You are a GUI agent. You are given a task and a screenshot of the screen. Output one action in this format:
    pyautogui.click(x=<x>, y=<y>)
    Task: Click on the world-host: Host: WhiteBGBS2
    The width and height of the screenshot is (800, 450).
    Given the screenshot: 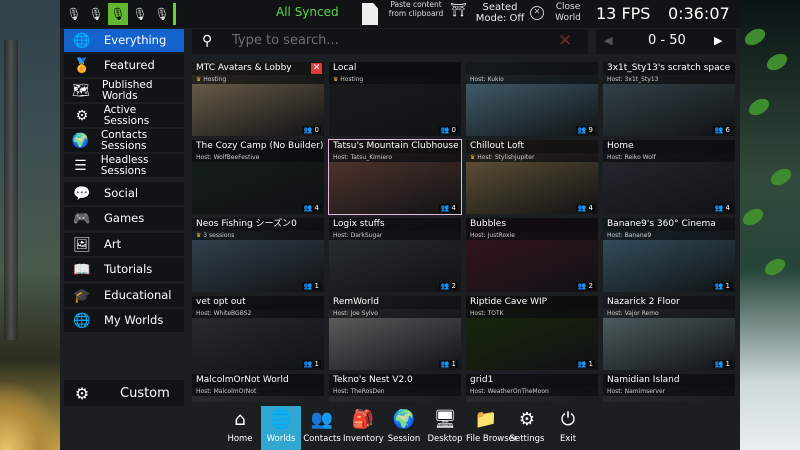 What is the action you would take?
    pyautogui.click(x=258, y=313)
    